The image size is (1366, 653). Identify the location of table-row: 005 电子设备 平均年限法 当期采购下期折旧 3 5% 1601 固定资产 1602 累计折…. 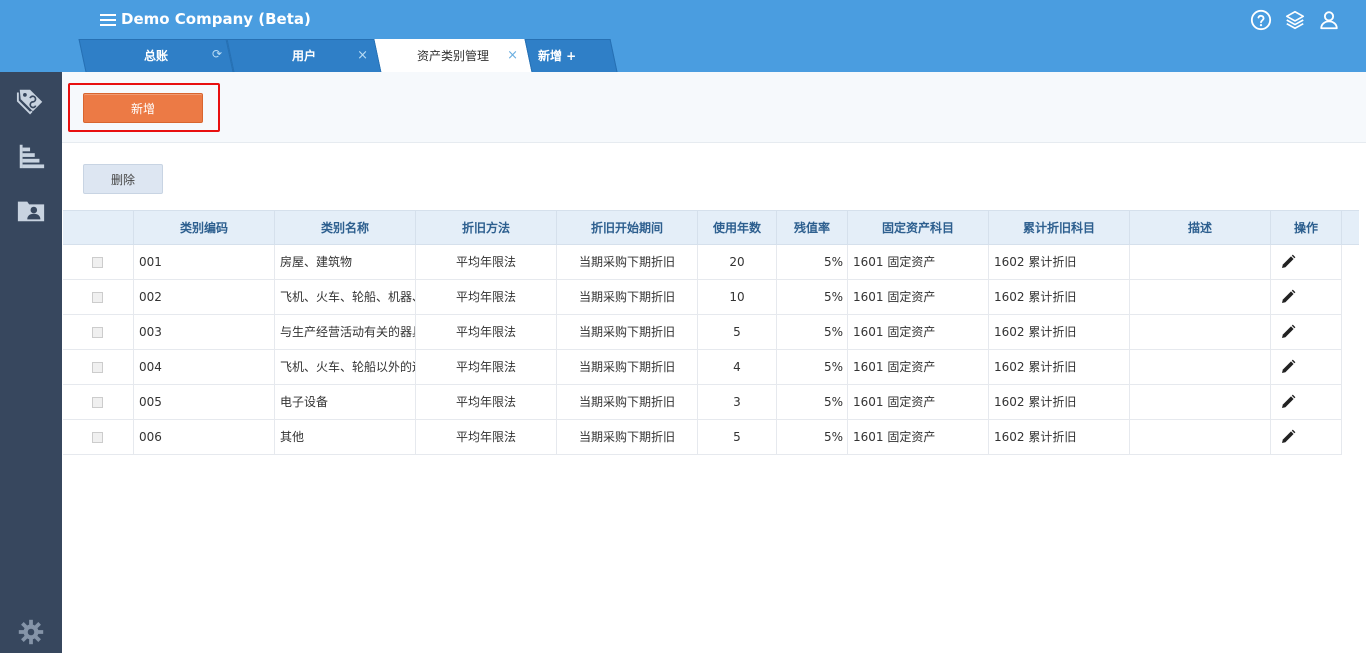
(702, 402).